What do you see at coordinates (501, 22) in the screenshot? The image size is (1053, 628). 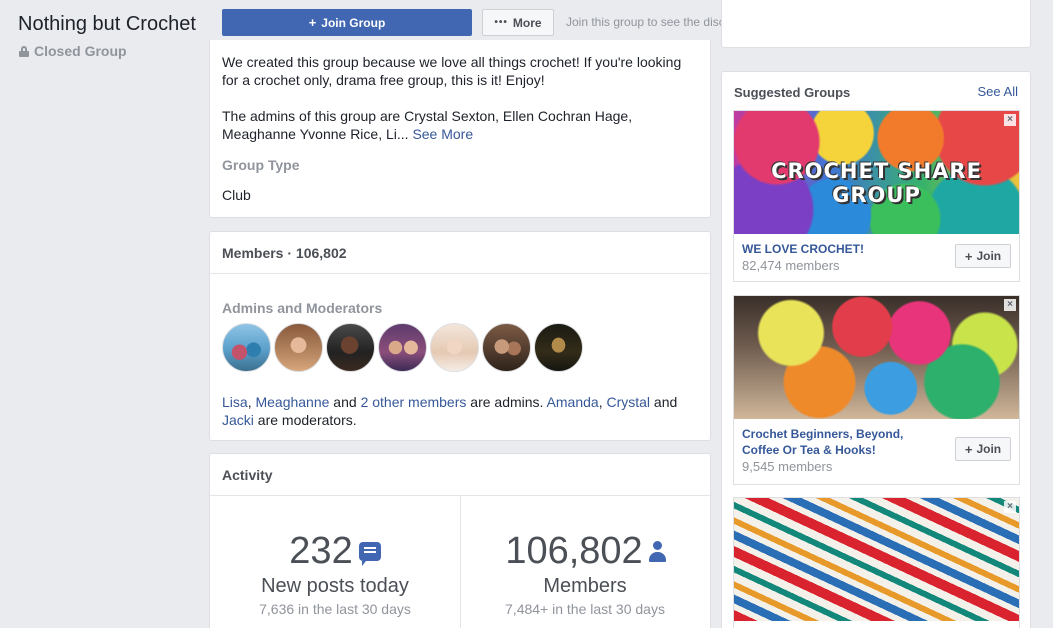 I see `more-dots-icon: •••` at bounding box center [501, 22].